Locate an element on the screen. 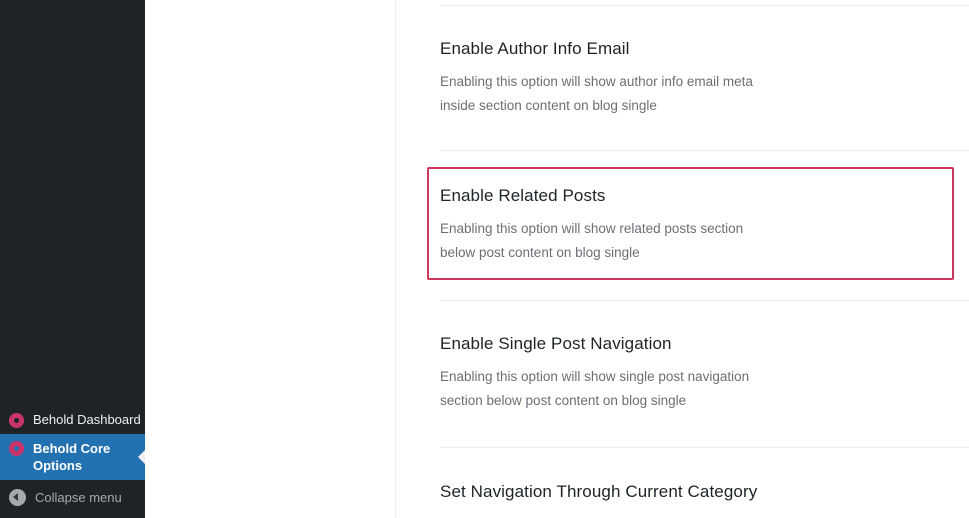 Image resolution: width=969 pixels, height=518 pixels. collapse-left-arrow-icon is located at coordinates (17, 497).